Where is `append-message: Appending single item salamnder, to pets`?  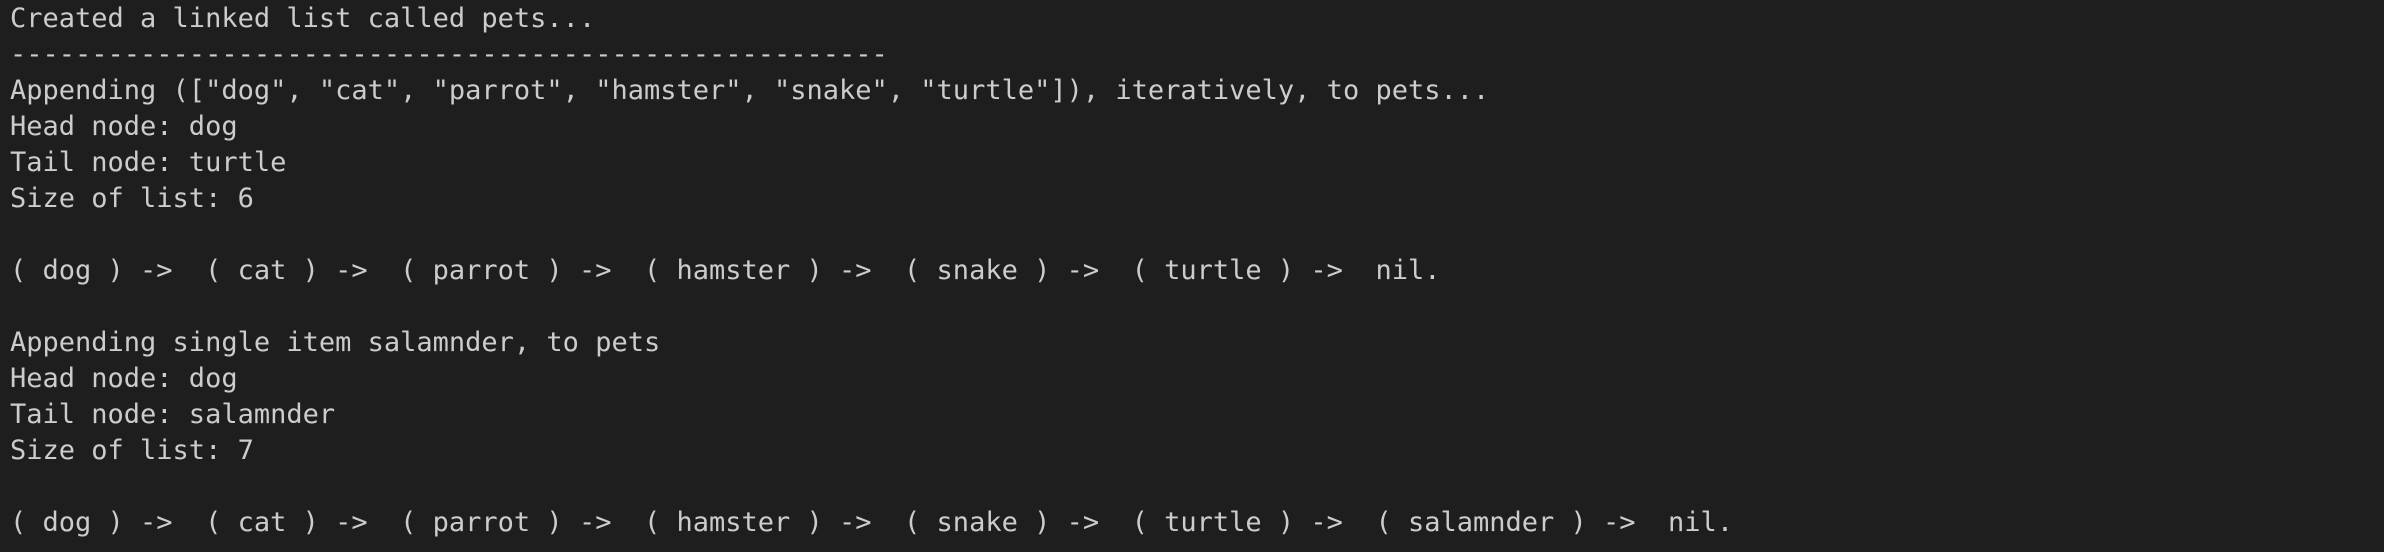
append-message: Appending single item salamnder, to pets is located at coordinates (335, 342).